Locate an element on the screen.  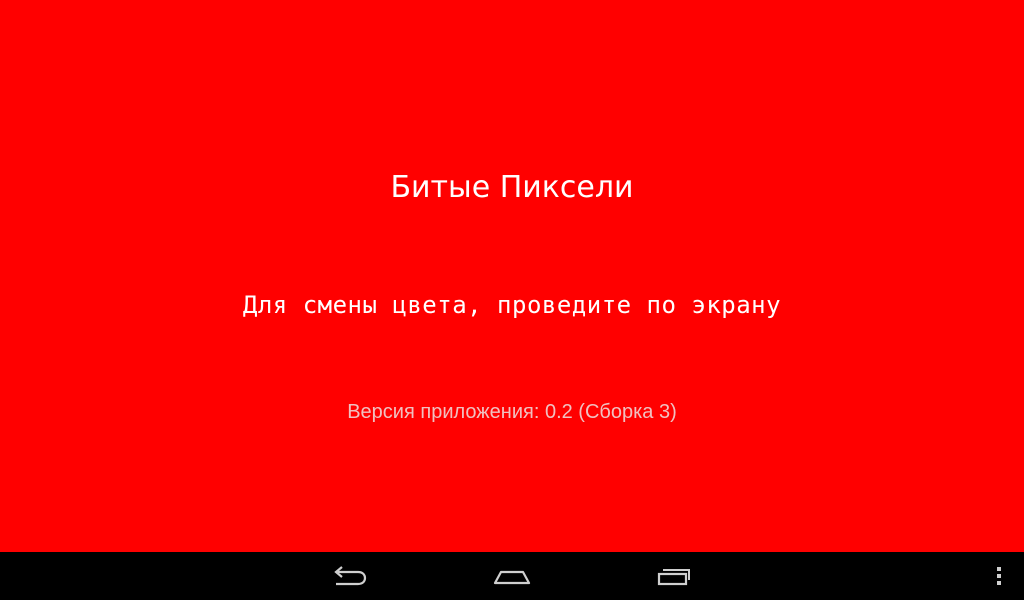
back-button is located at coordinates (350, 576).